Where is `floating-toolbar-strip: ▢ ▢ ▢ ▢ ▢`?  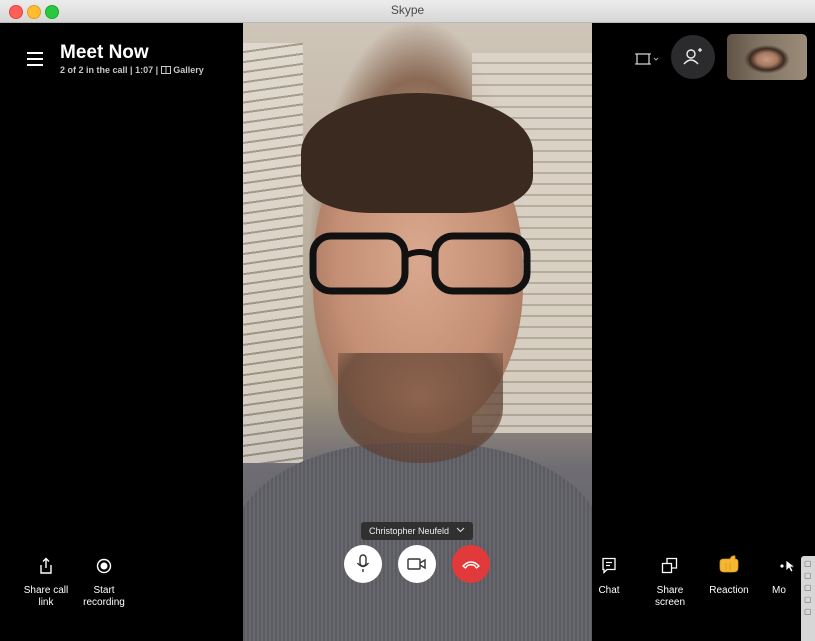 floating-toolbar-strip: ▢ ▢ ▢ ▢ ▢ is located at coordinates (808, 598).